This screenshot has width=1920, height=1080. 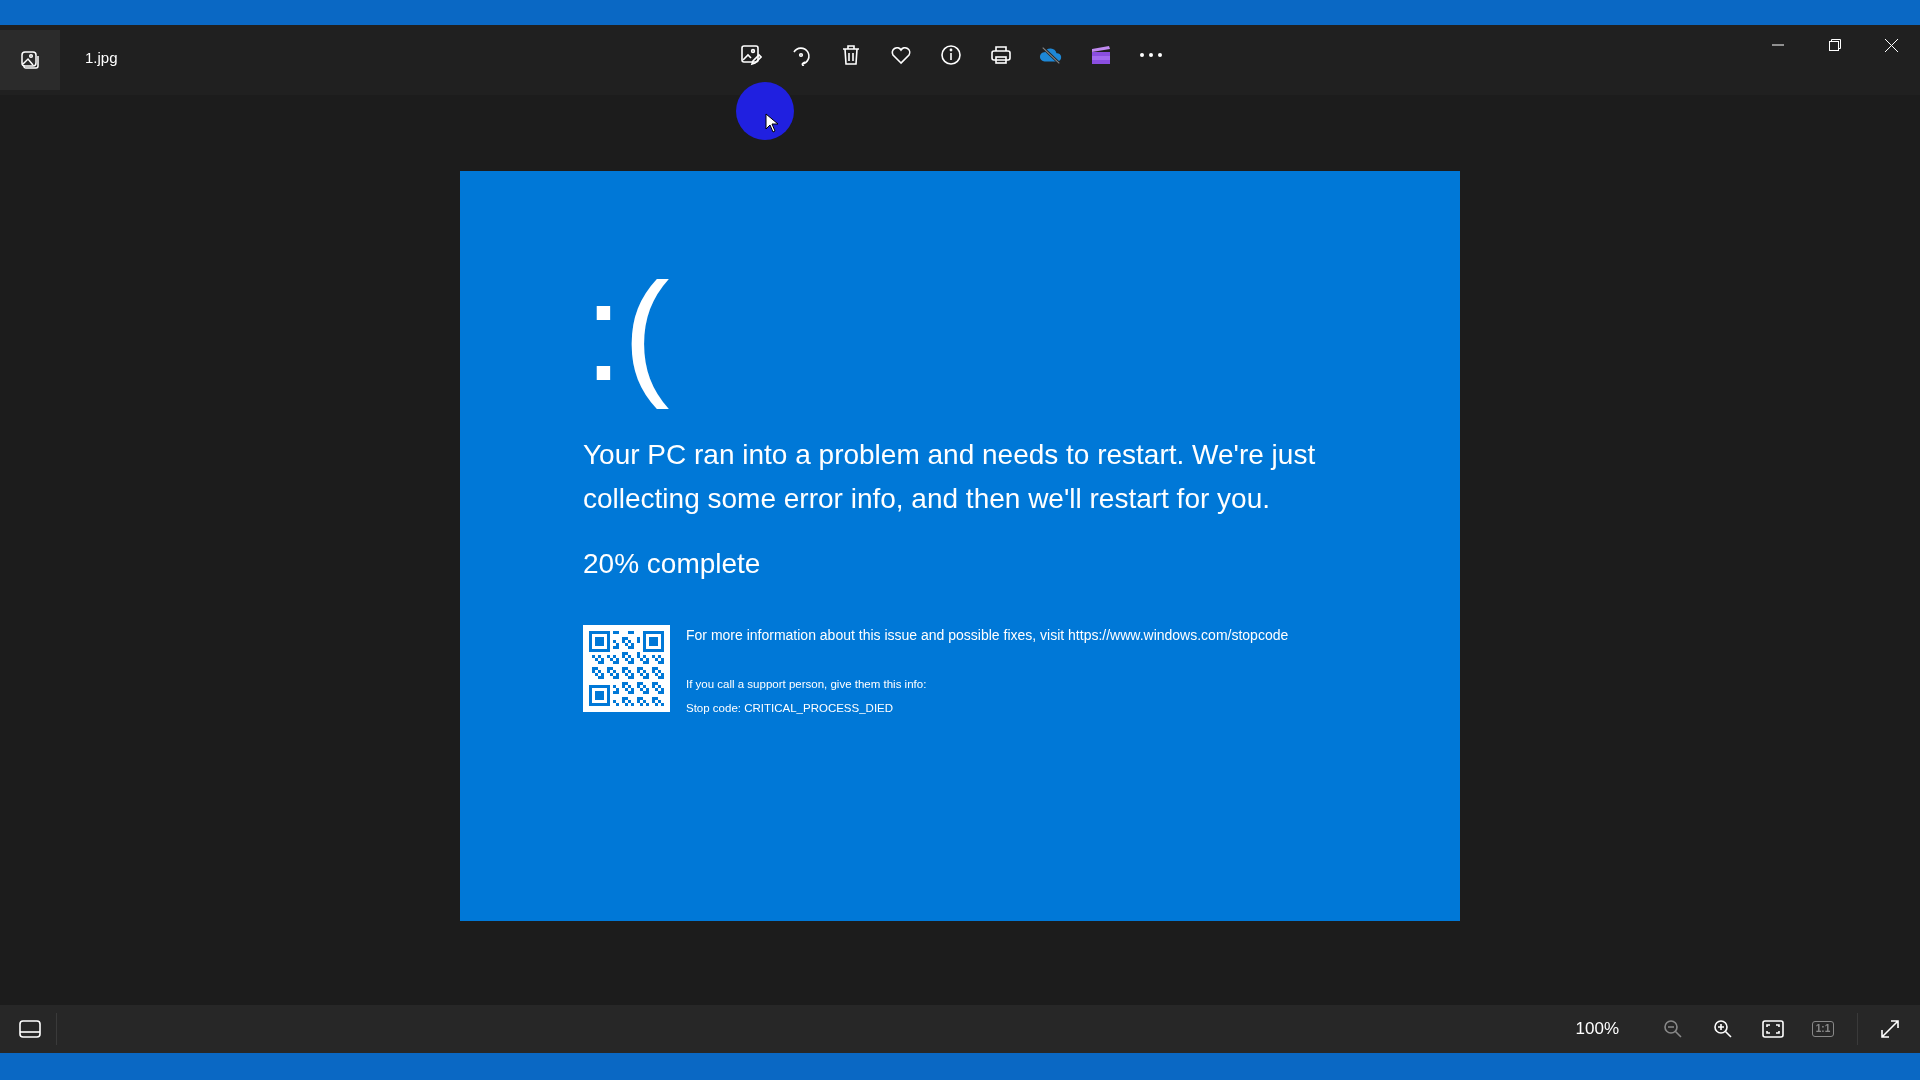 I want to click on stop-code: Stop code: CRITICAL_PROCESS_DIED, so click(x=790, y=709).